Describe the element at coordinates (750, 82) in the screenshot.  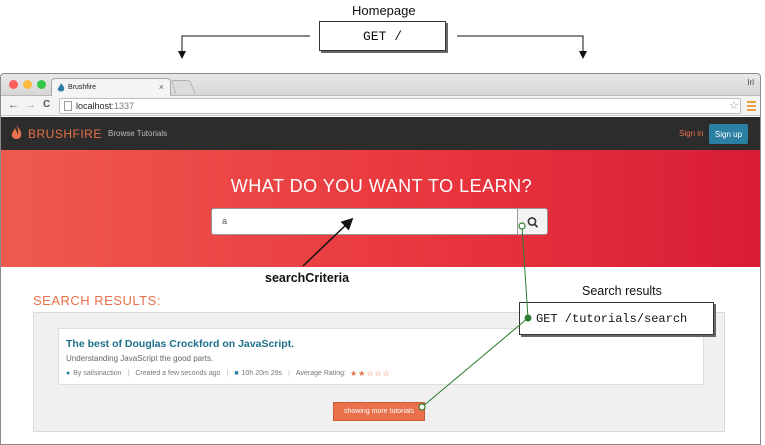
I see `profile-badge: Irl` at that location.